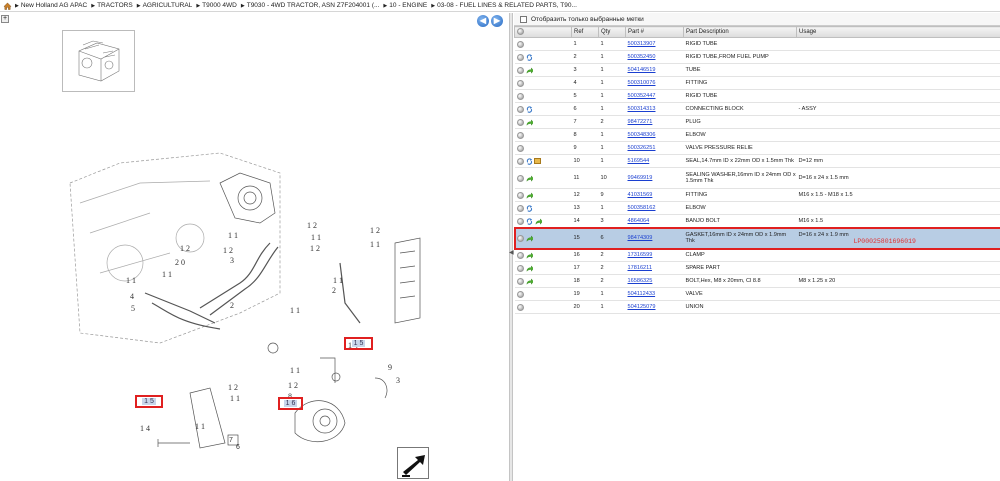 The width and height of the screenshot is (1000, 481). What do you see at coordinates (654, 255) in the screenshot?
I see `part-number-link: 17316599` at bounding box center [654, 255].